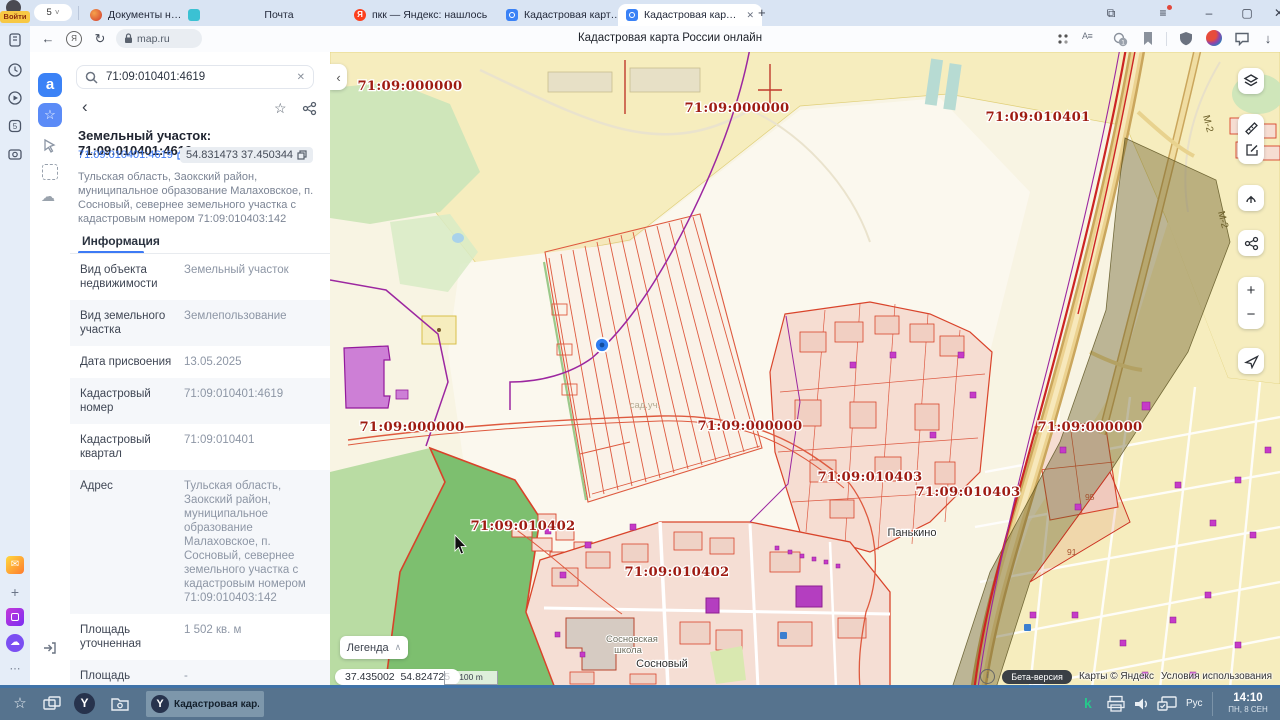  I want to click on history-icon, so click(15, 71).